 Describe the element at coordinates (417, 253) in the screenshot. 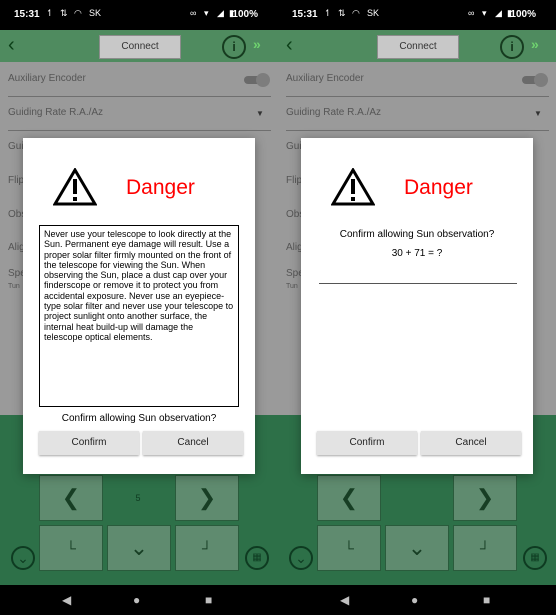

I see `math-question: 30 + 71 = ?` at that location.